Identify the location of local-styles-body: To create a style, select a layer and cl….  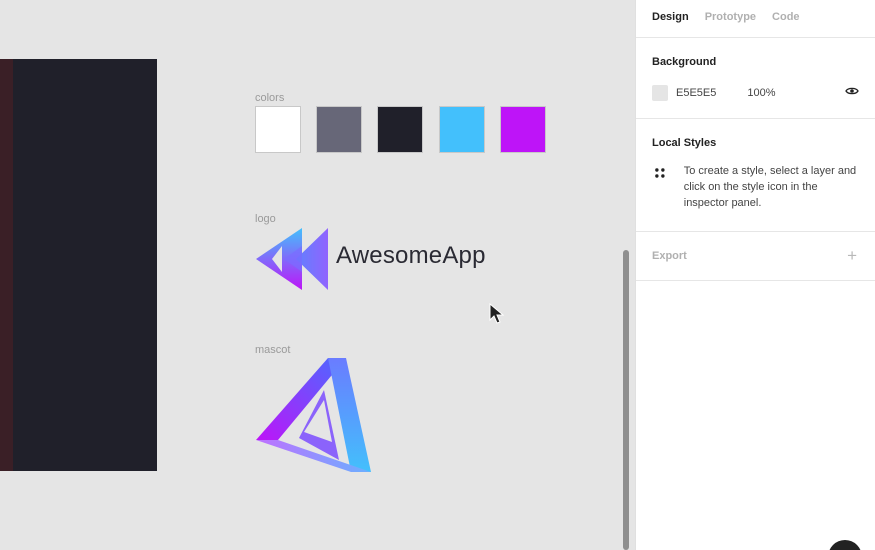
(755, 187).